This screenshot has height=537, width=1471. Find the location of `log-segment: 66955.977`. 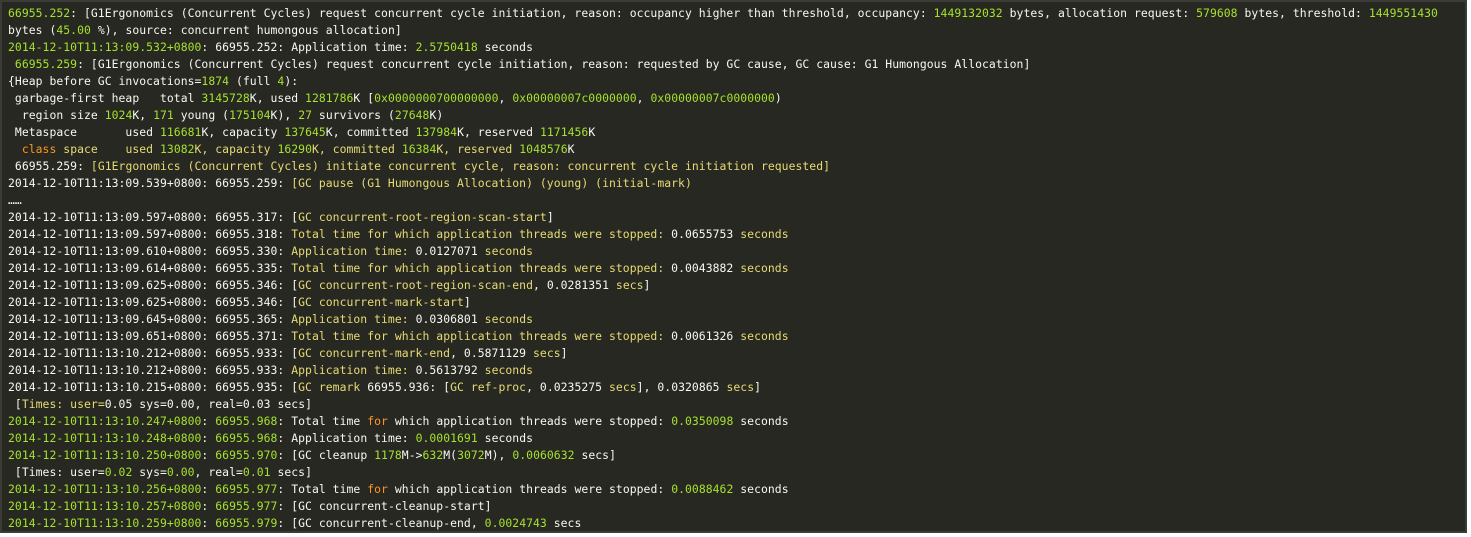

log-segment: 66955.977 is located at coordinates (246, 506).